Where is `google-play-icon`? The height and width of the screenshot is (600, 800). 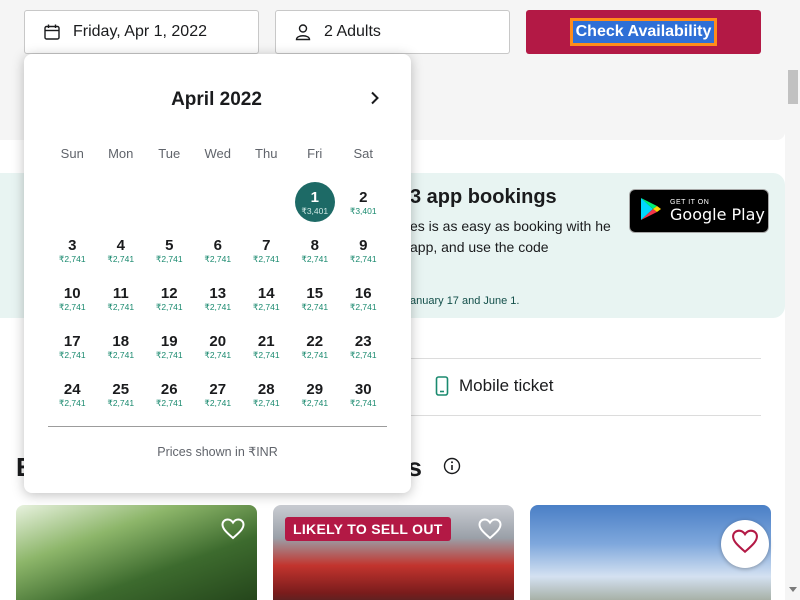 google-play-icon is located at coordinates (651, 211).